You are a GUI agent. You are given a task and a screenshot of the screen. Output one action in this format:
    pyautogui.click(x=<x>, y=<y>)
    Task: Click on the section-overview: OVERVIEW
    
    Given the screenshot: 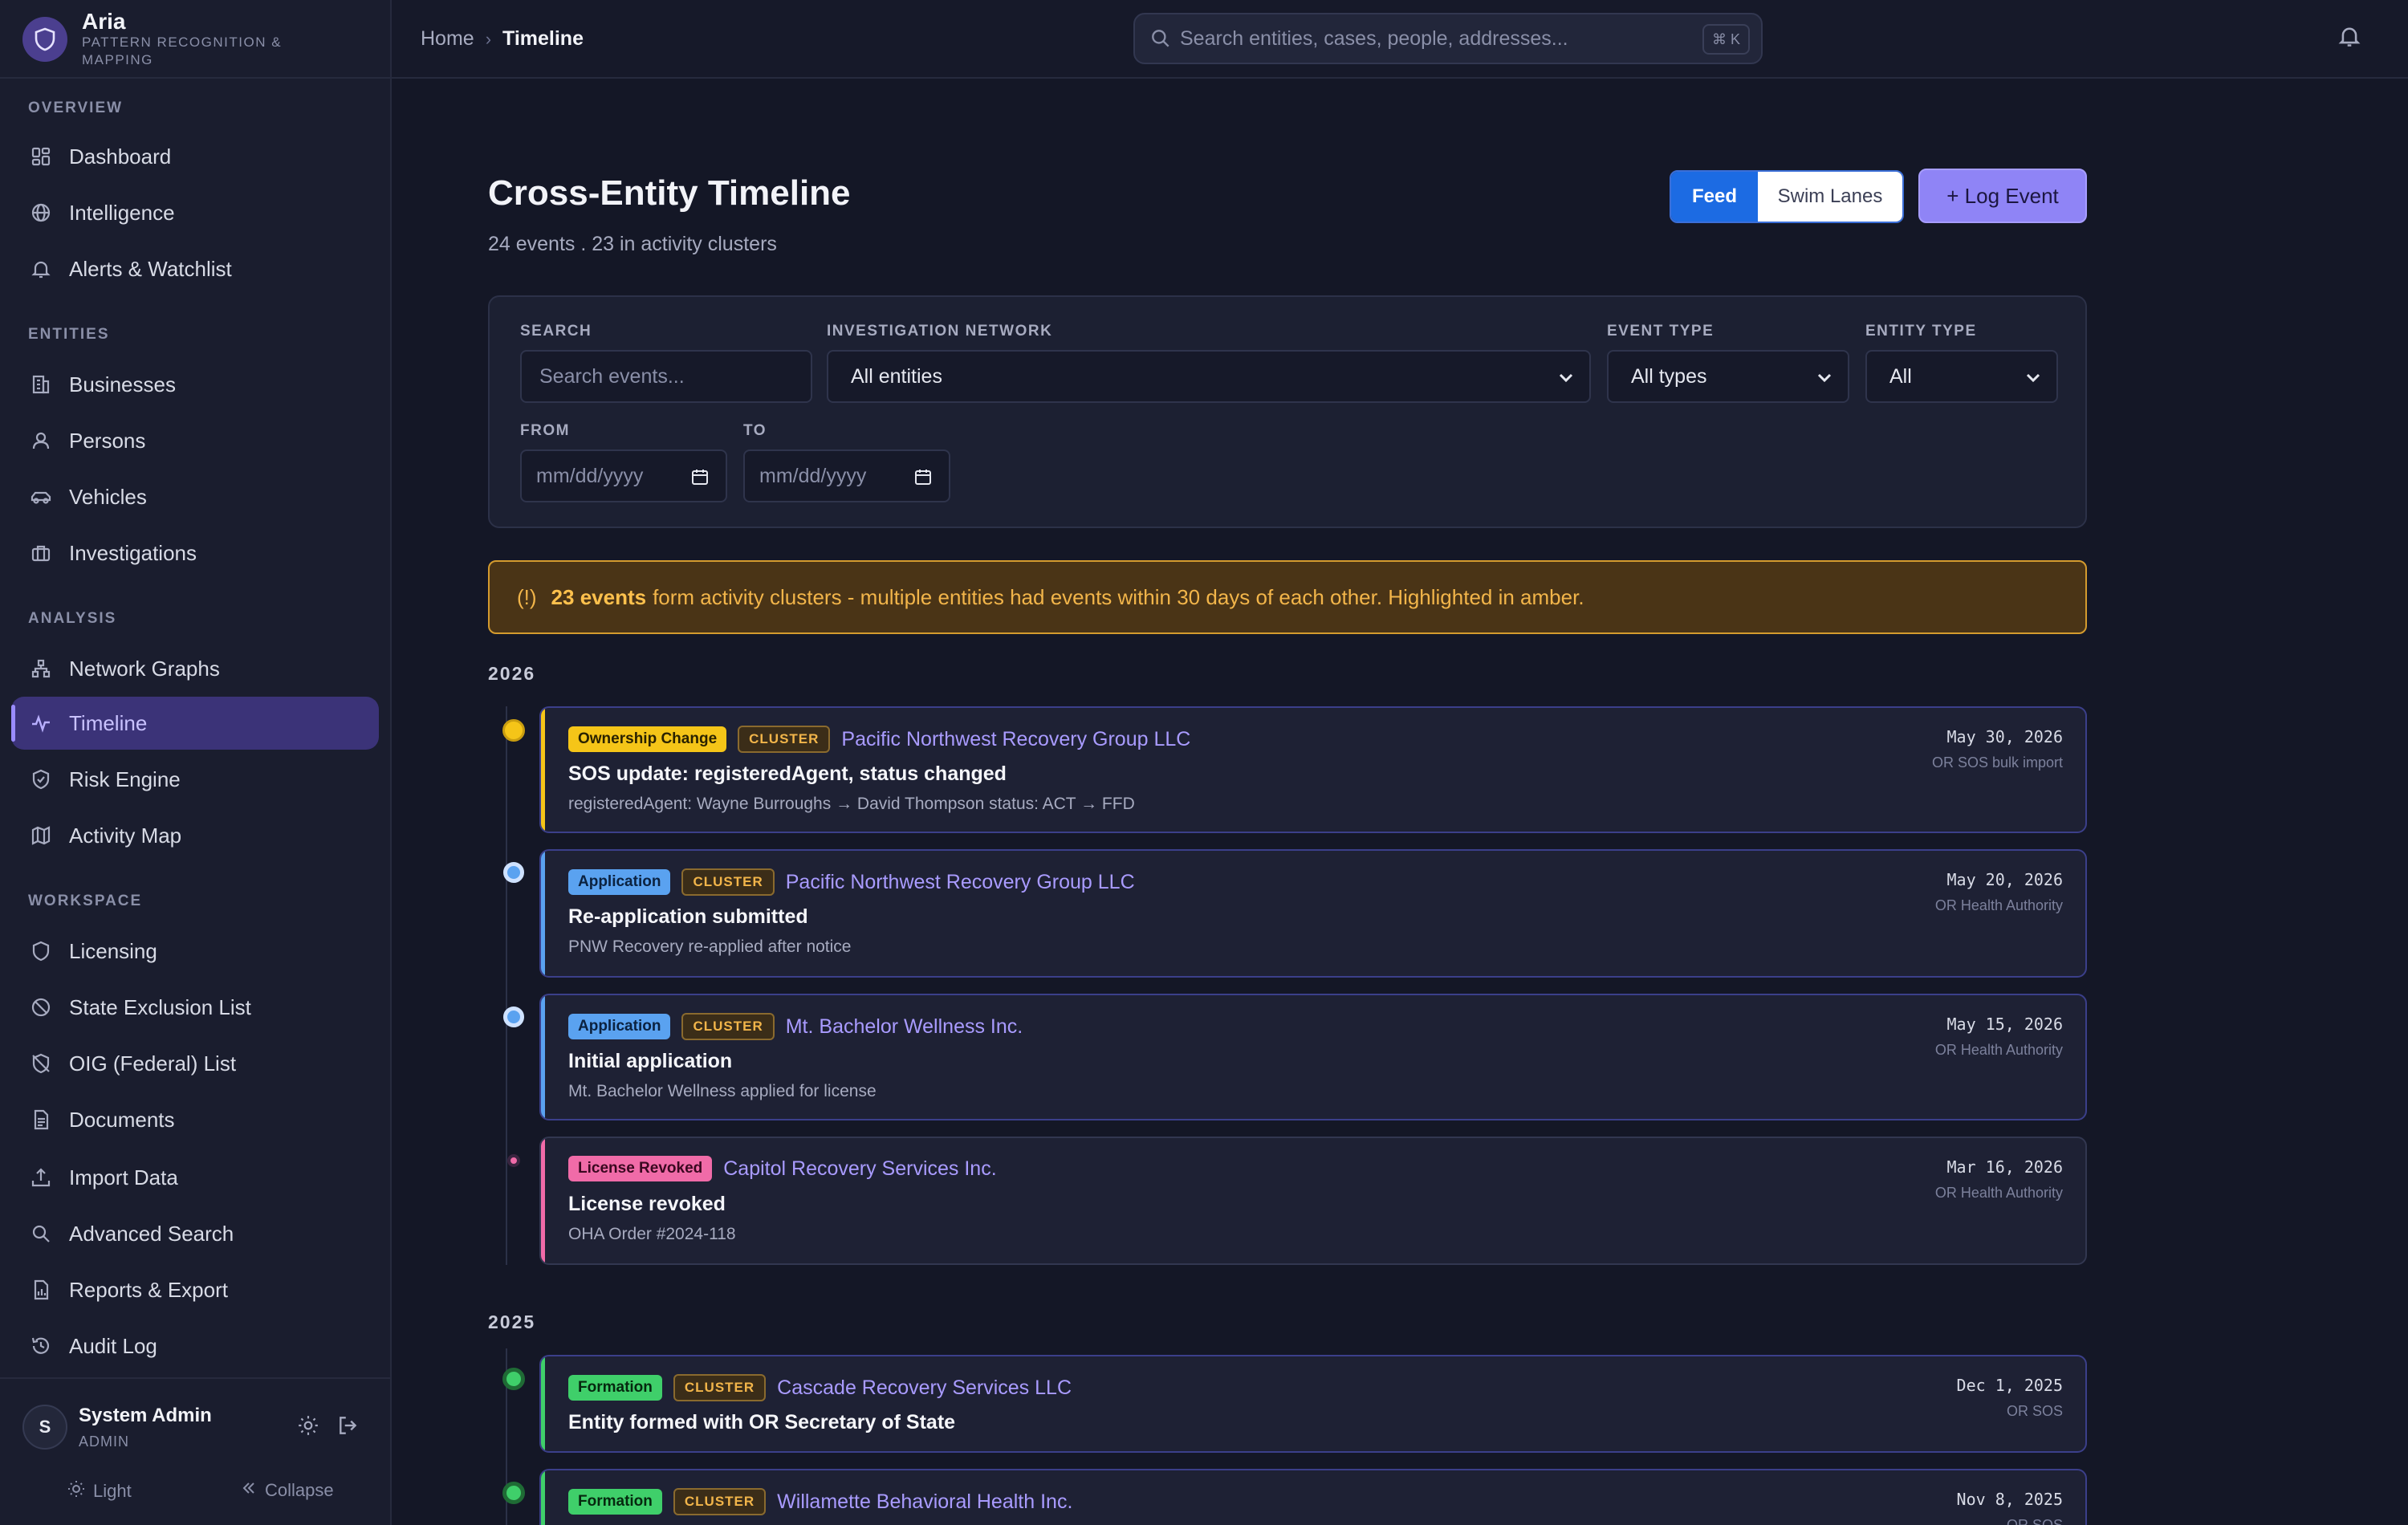 What is the action you would take?
    pyautogui.click(x=76, y=108)
    